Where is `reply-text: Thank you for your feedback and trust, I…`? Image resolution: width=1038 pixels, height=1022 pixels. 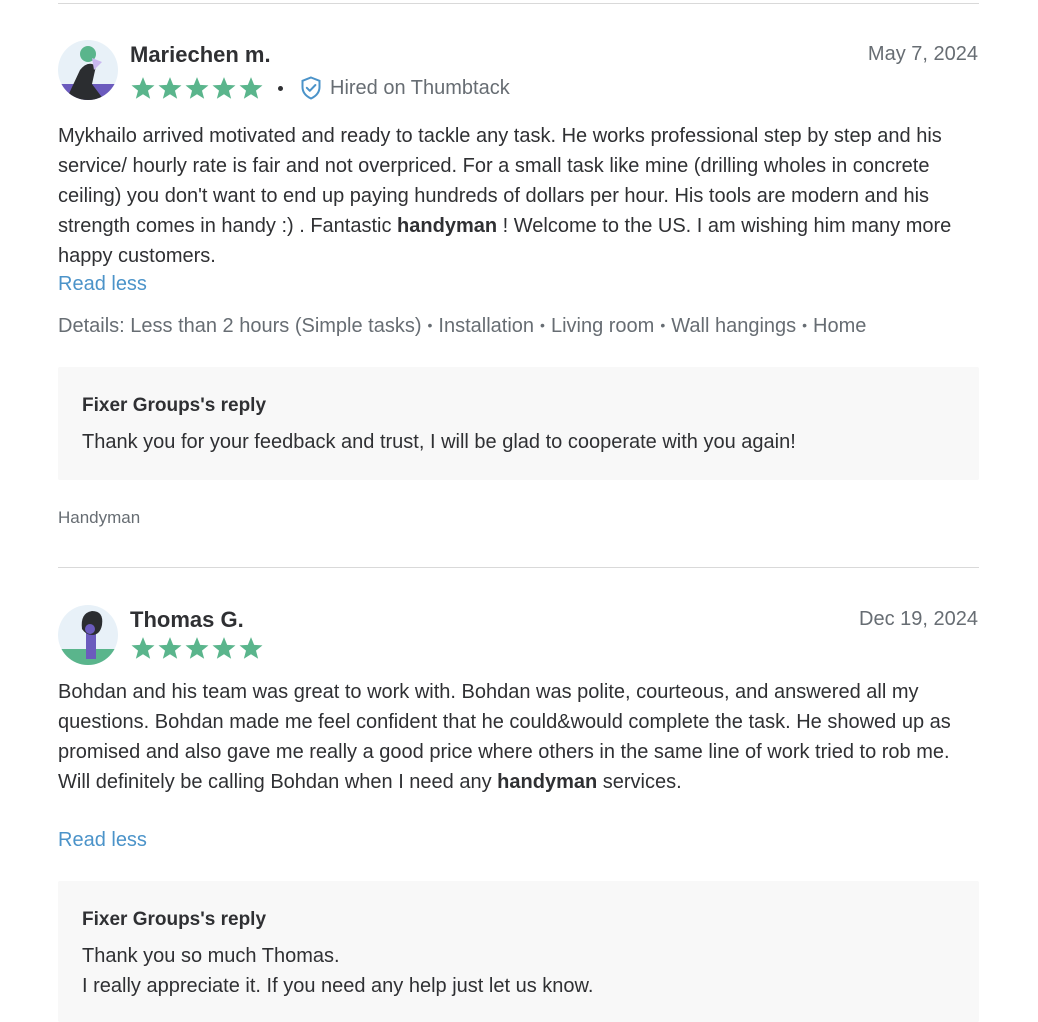 reply-text: Thank you for your feedback and trust, I… is located at coordinates (439, 442).